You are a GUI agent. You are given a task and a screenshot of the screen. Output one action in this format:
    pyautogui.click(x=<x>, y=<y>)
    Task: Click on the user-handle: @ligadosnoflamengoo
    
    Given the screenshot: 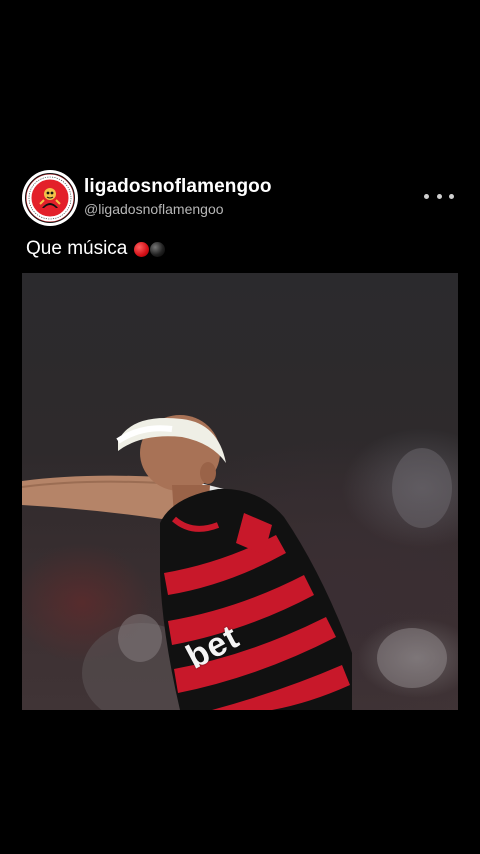 What is the action you would take?
    pyautogui.click(x=154, y=209)
    